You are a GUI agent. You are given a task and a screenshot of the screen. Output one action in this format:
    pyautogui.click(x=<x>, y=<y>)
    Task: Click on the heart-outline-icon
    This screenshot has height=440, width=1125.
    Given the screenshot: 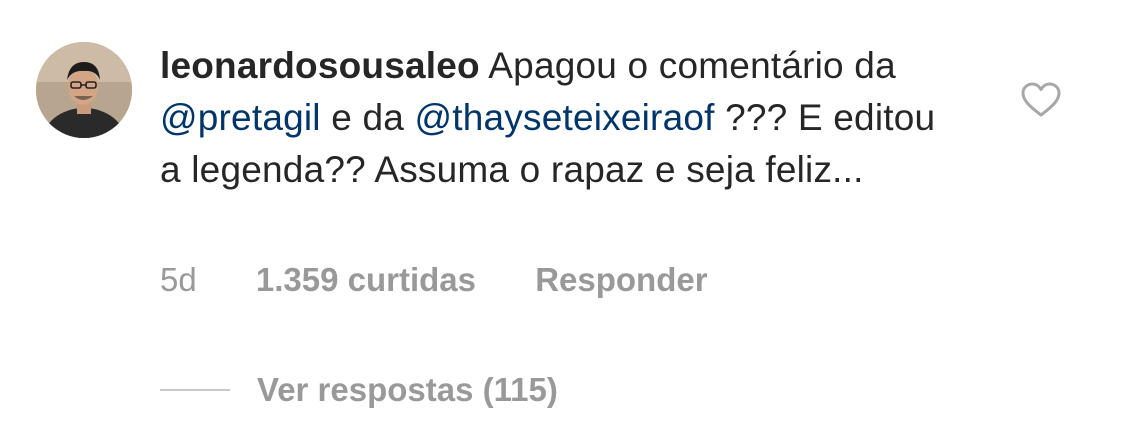 What is the action you would take?
    pyautogui.click(x=1041, y=99)
    